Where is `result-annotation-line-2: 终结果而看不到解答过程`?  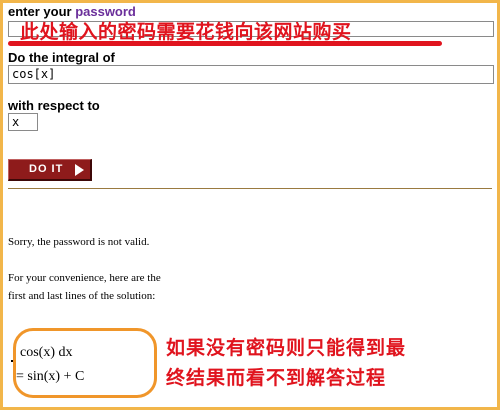 result-annotation-line-2: 终结果而看不到解答过程 is located at coordinates (276, 378).